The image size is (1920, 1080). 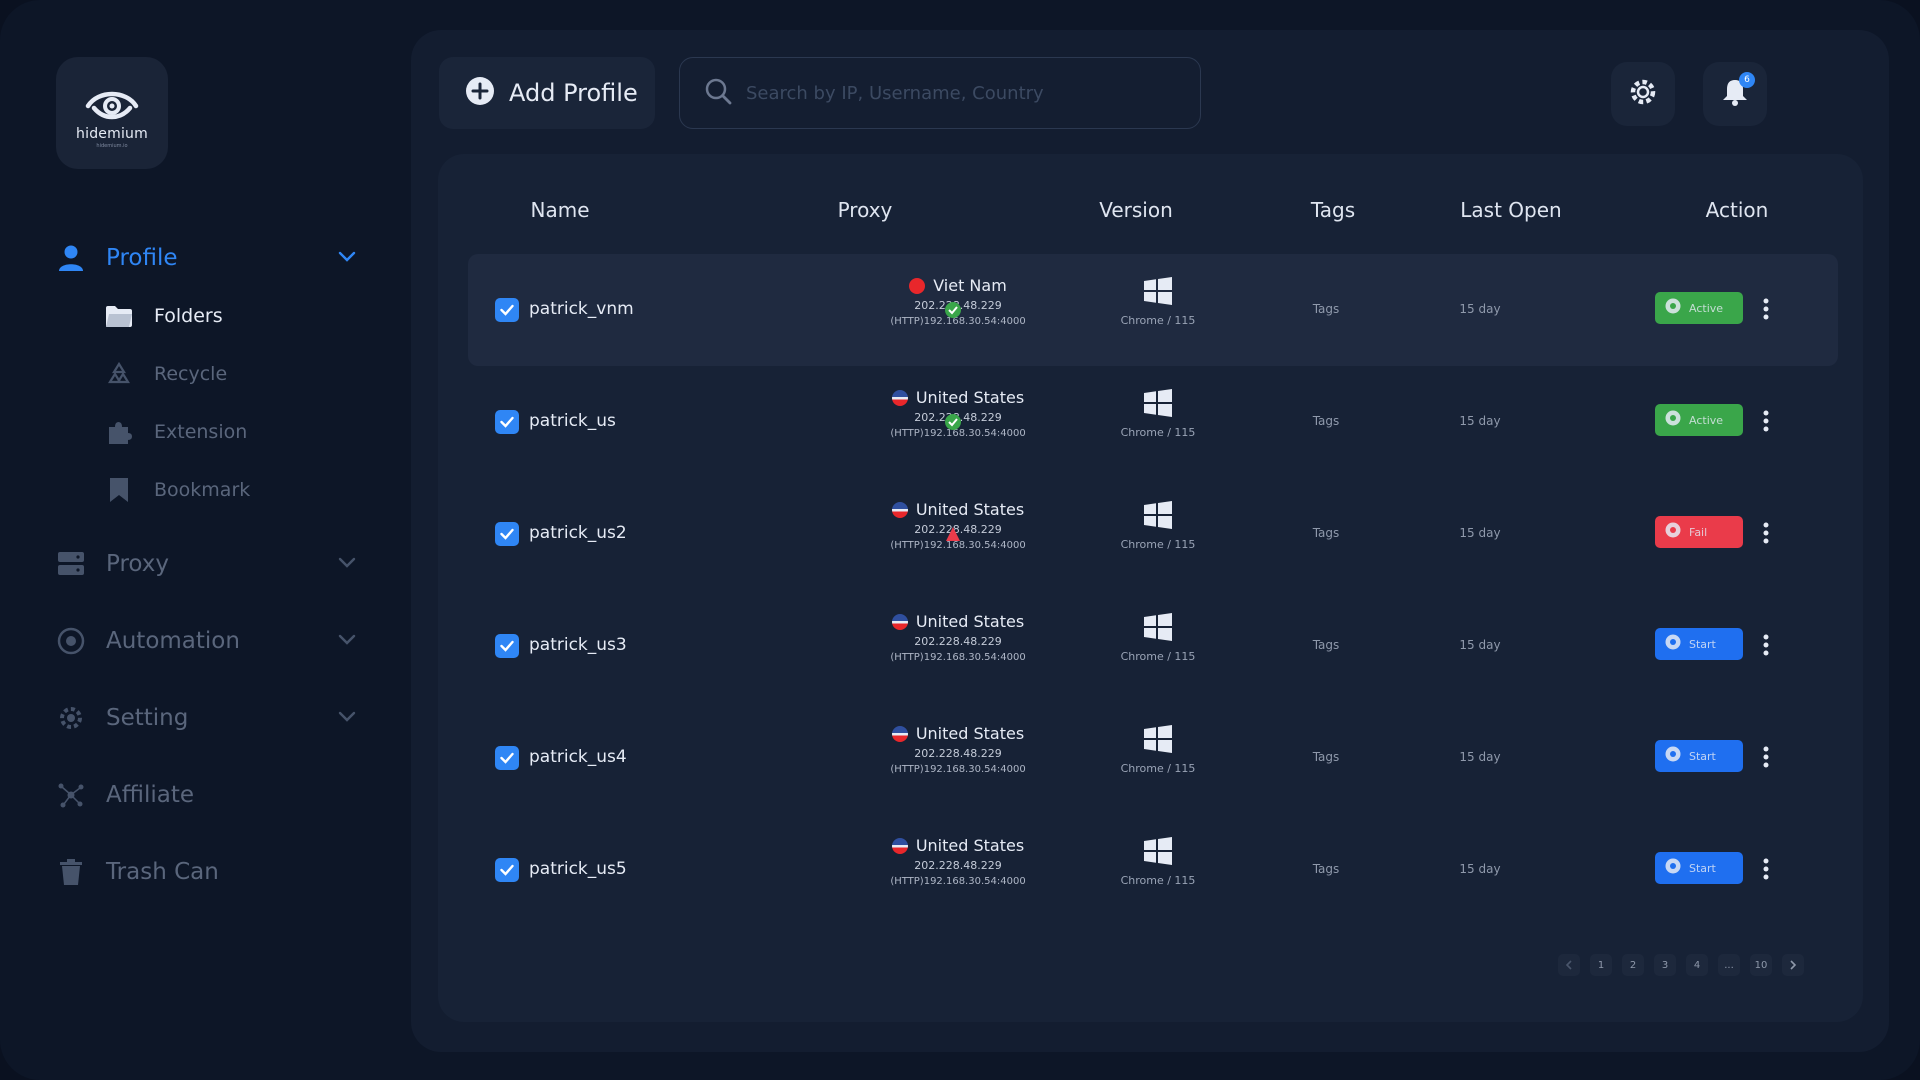 I want to click on sidebar-item-label: Automation, so click(x=173, y=641).